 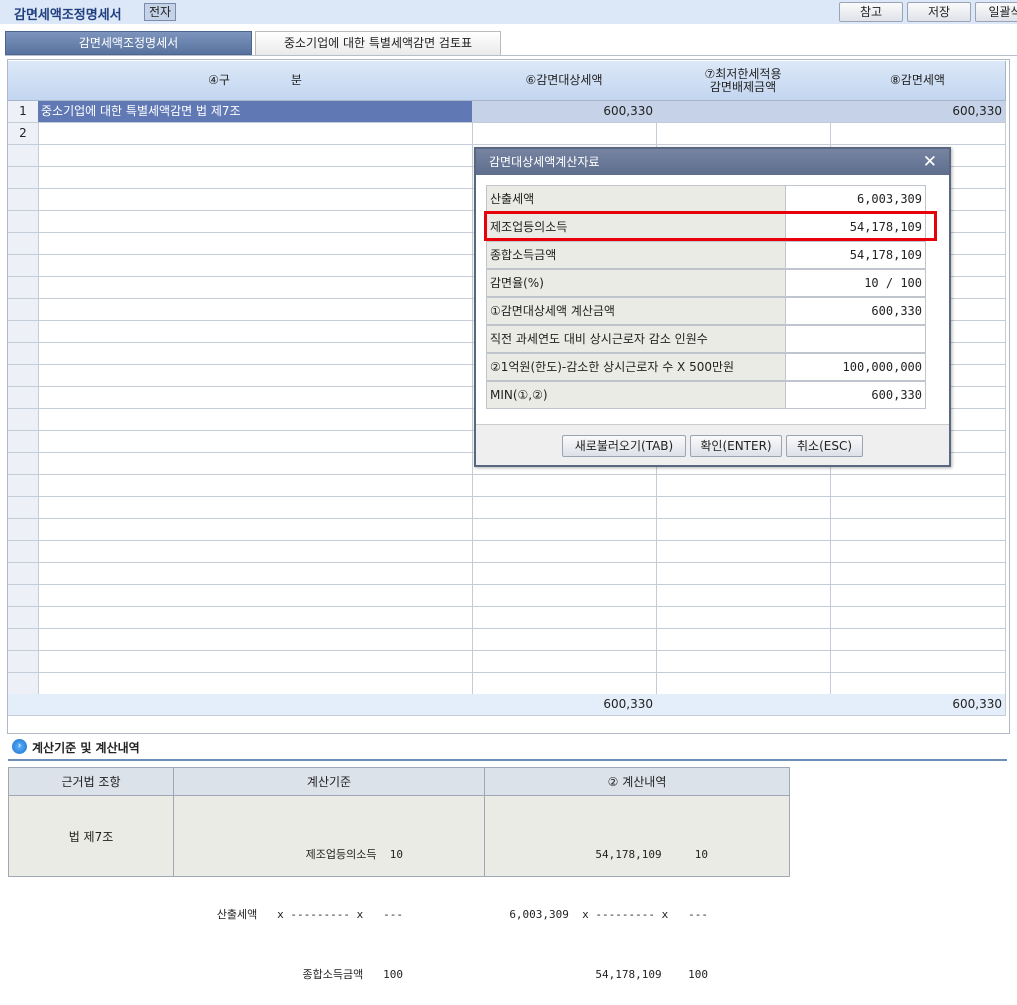 What do you see at coordinates (855, 339) in the screenshot?
I see `dialog-row-value` at bounding box center [855, 339].